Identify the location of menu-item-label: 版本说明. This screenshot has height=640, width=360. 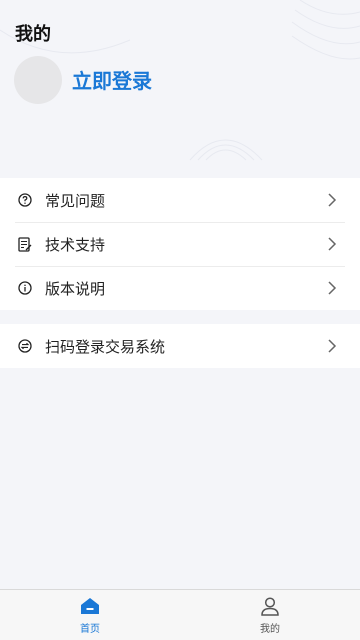
(75, 288).